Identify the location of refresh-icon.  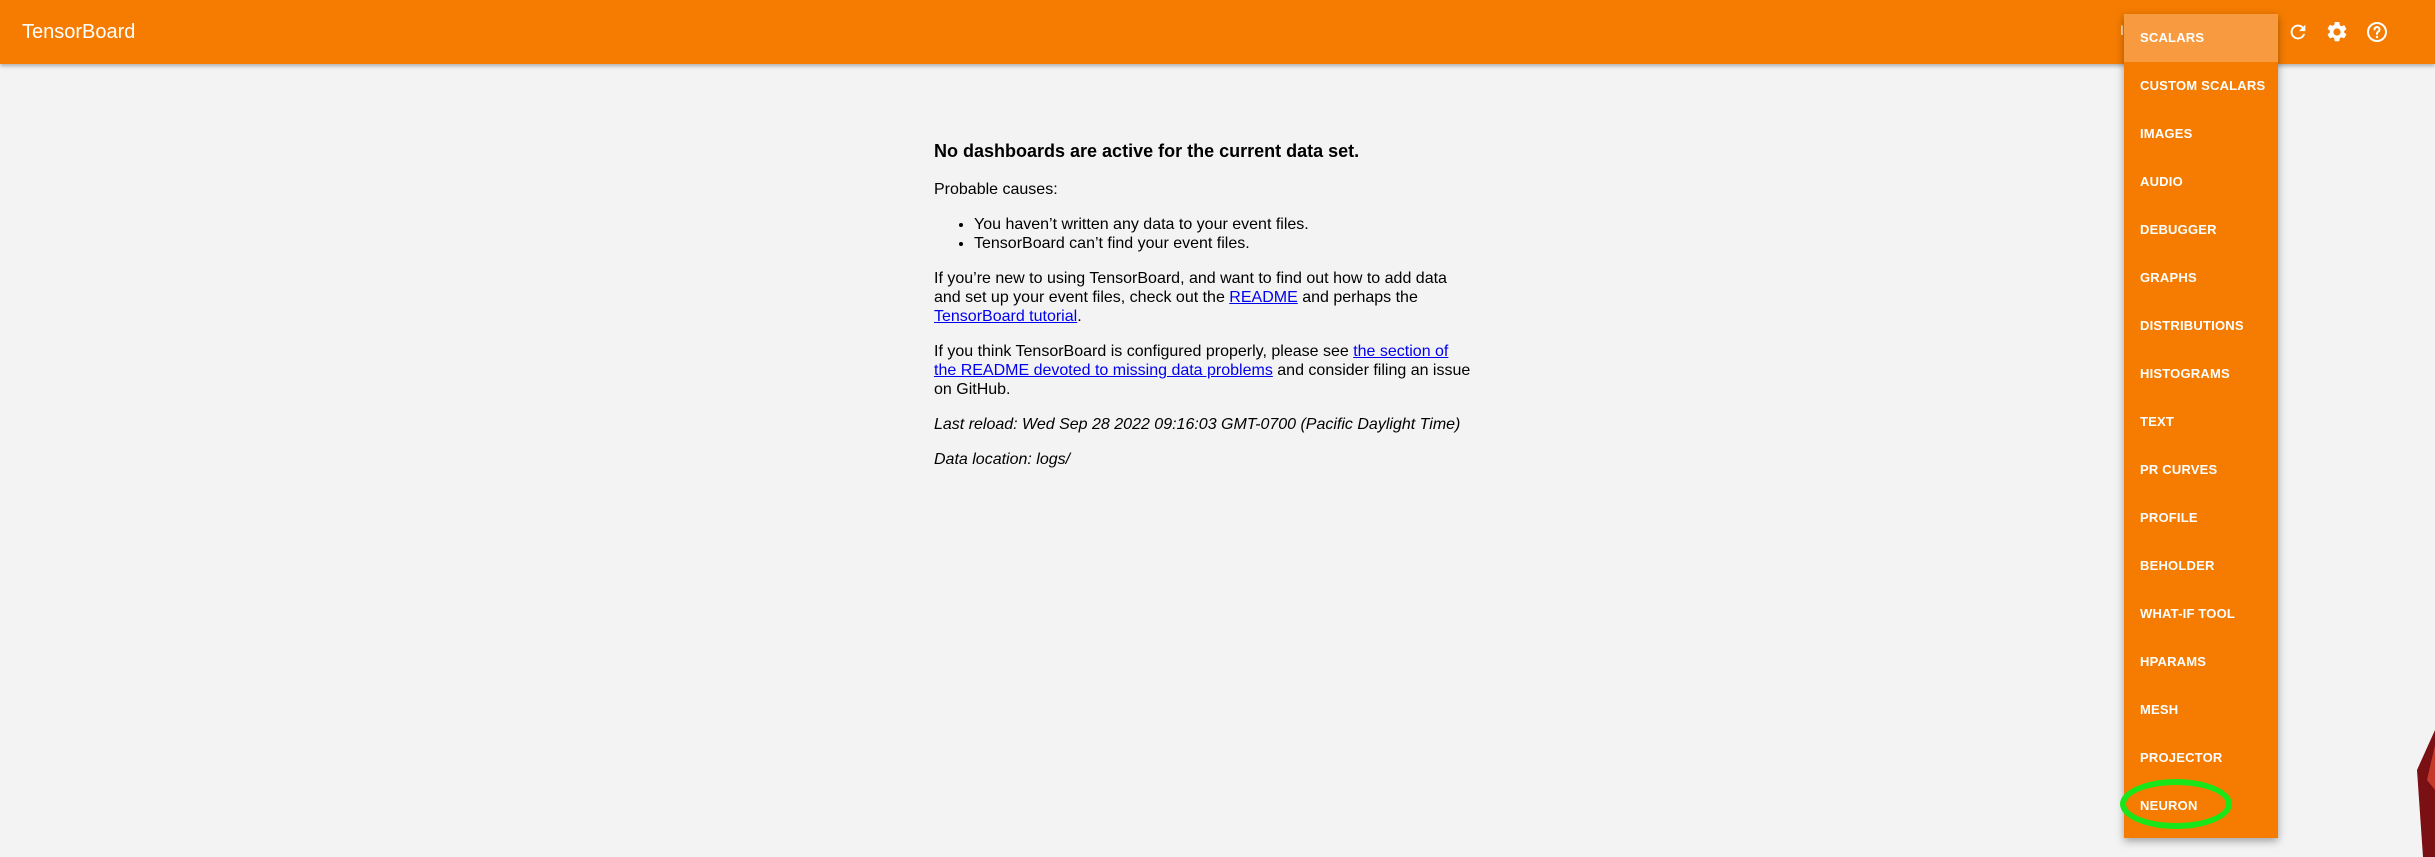
(2298, 32).